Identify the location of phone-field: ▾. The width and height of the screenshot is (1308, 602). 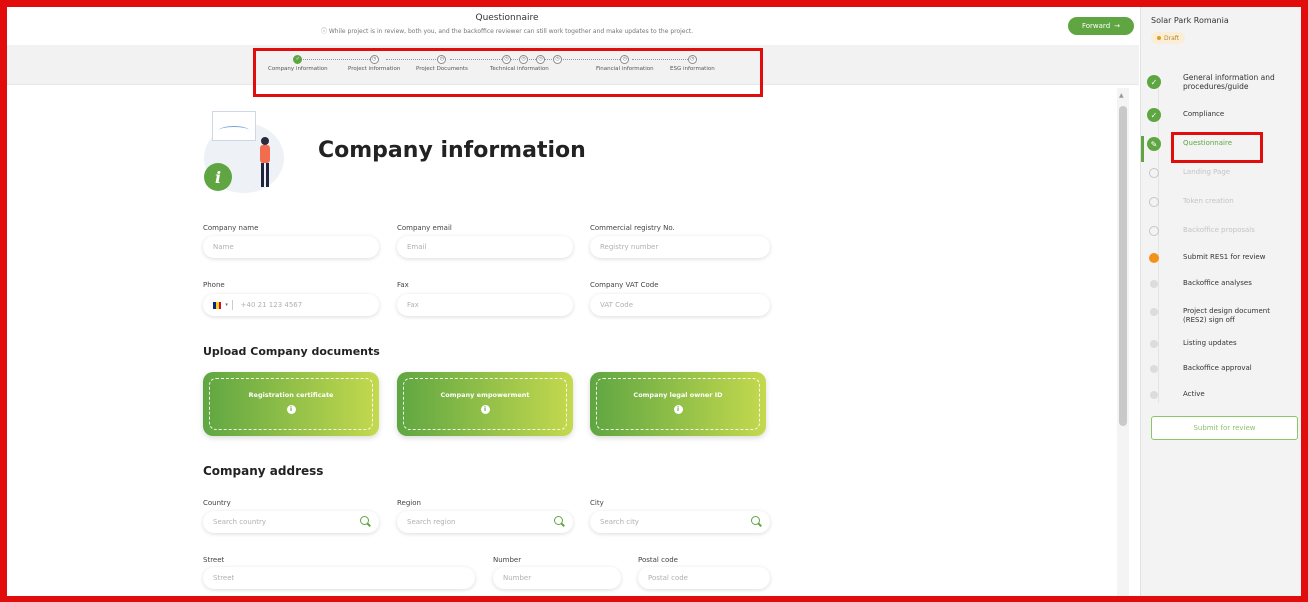
(291, 305).